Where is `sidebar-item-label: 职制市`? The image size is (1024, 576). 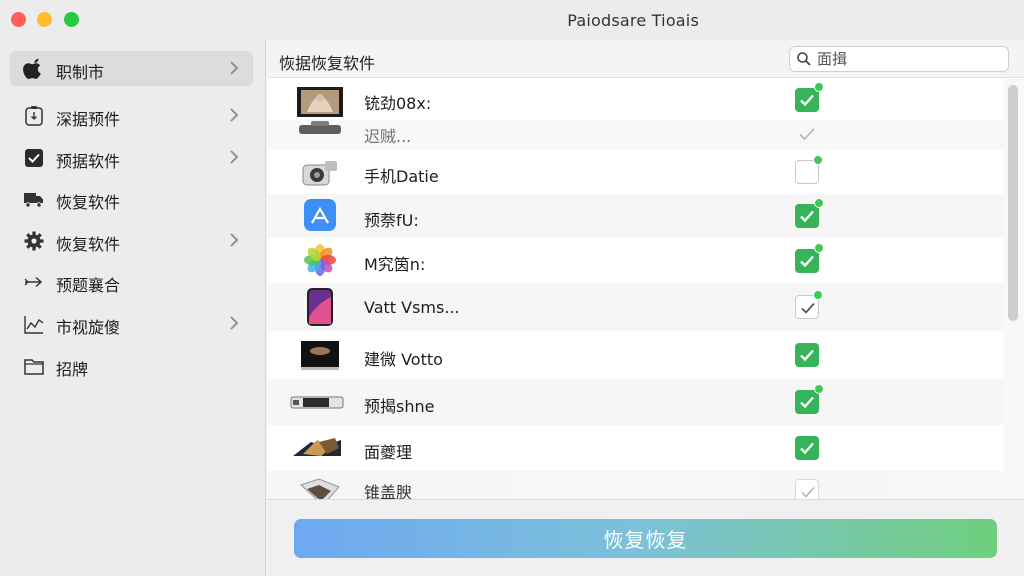 sidebar-item-label: 职制市 is located at coordinates (80, 72).